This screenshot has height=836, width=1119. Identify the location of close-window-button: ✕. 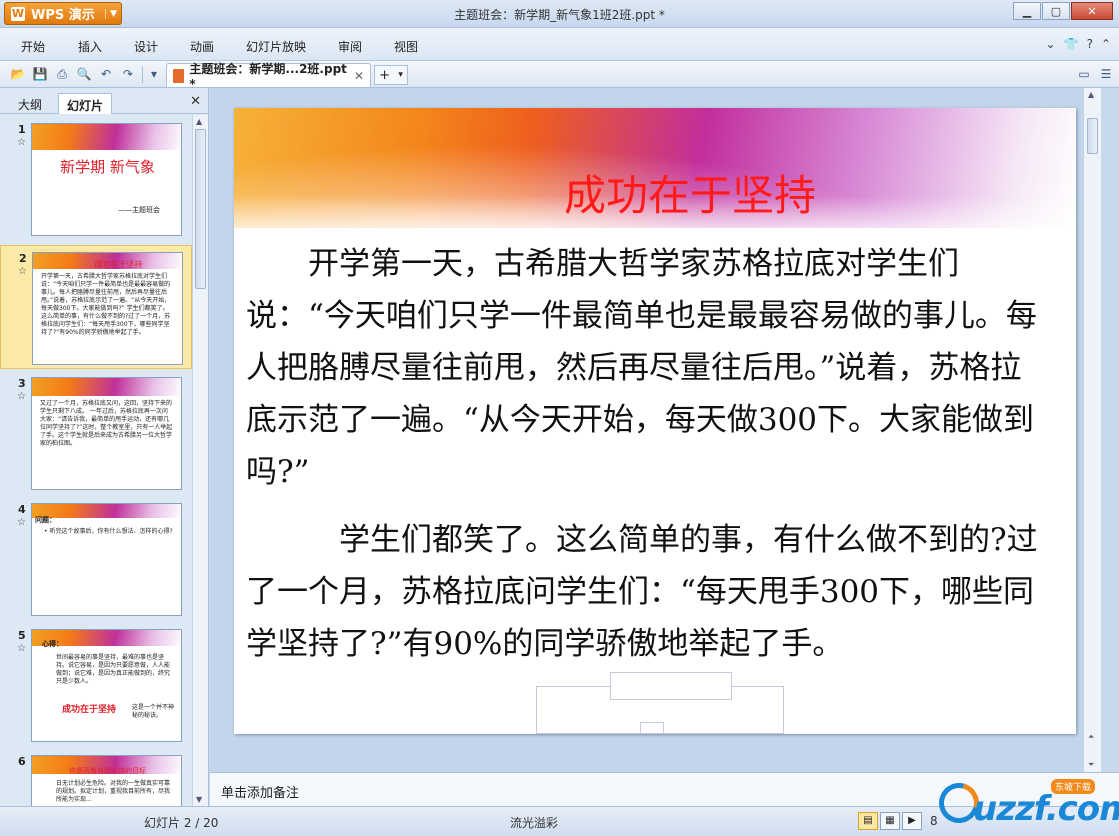
(1092, 11).